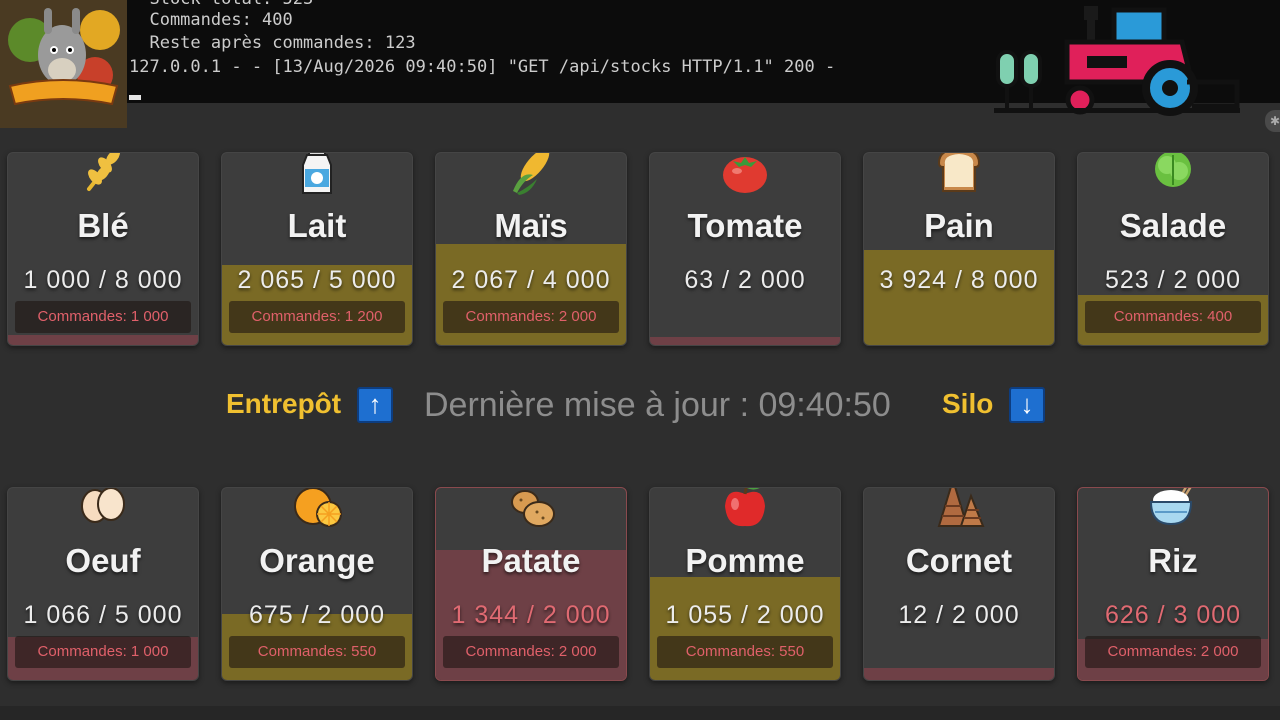 The width and height of the screenshot is (1280, 720). Describe the element at coordinates (745, 175) in the screenshot. I see `tomato-icon` at that location.